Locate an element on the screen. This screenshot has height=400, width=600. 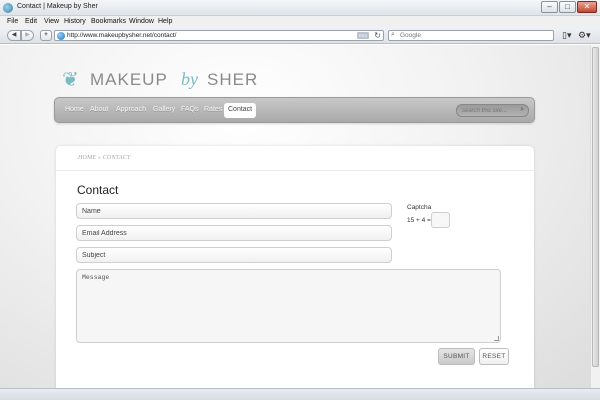
logo-word-by: by is located at coordinates (189, 79).